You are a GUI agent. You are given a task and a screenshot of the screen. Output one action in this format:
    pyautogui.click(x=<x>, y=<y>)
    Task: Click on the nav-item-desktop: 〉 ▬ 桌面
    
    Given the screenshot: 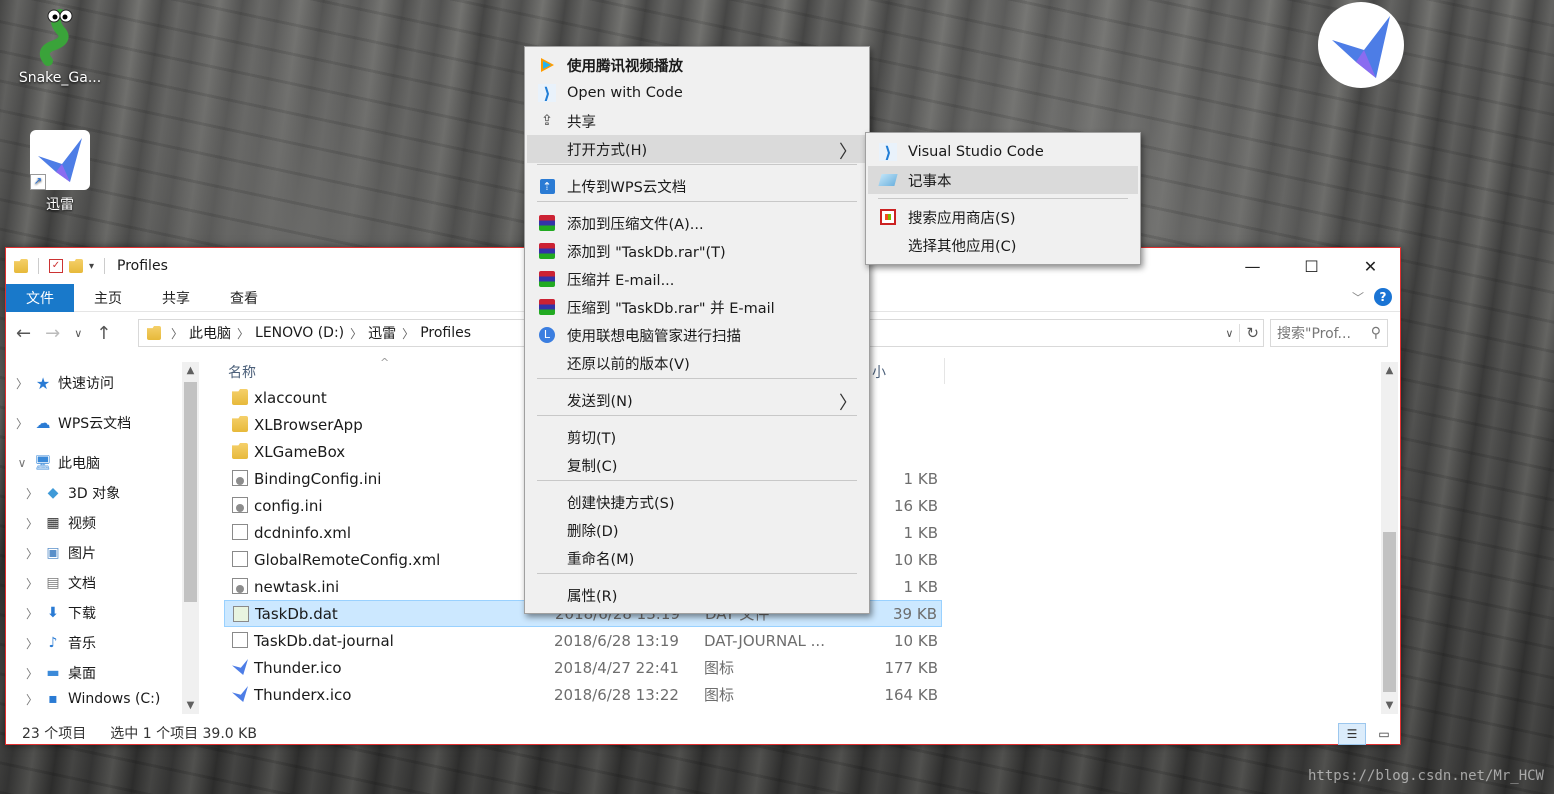 What is the action you would take?
    pyautogui.click(x=104, y=673)
    